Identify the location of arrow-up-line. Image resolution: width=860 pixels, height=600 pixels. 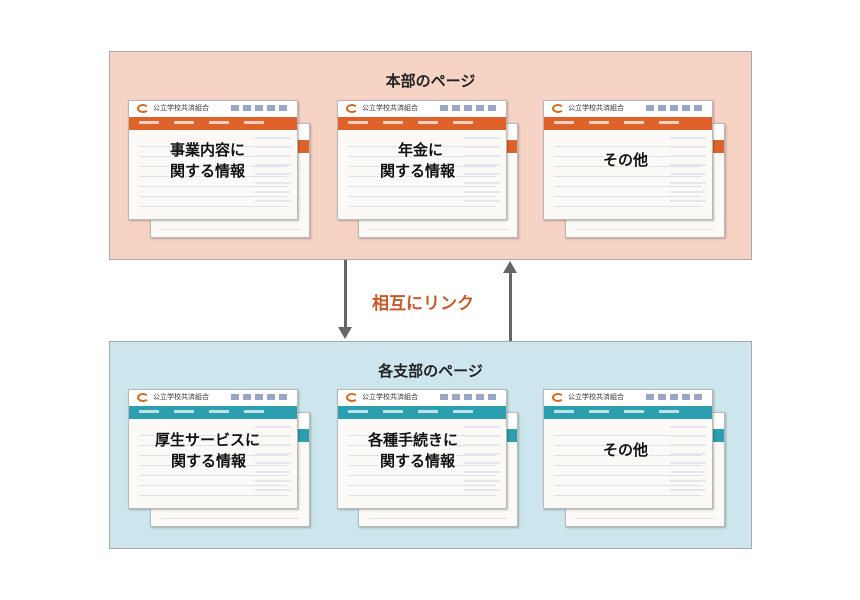
(510, 307).